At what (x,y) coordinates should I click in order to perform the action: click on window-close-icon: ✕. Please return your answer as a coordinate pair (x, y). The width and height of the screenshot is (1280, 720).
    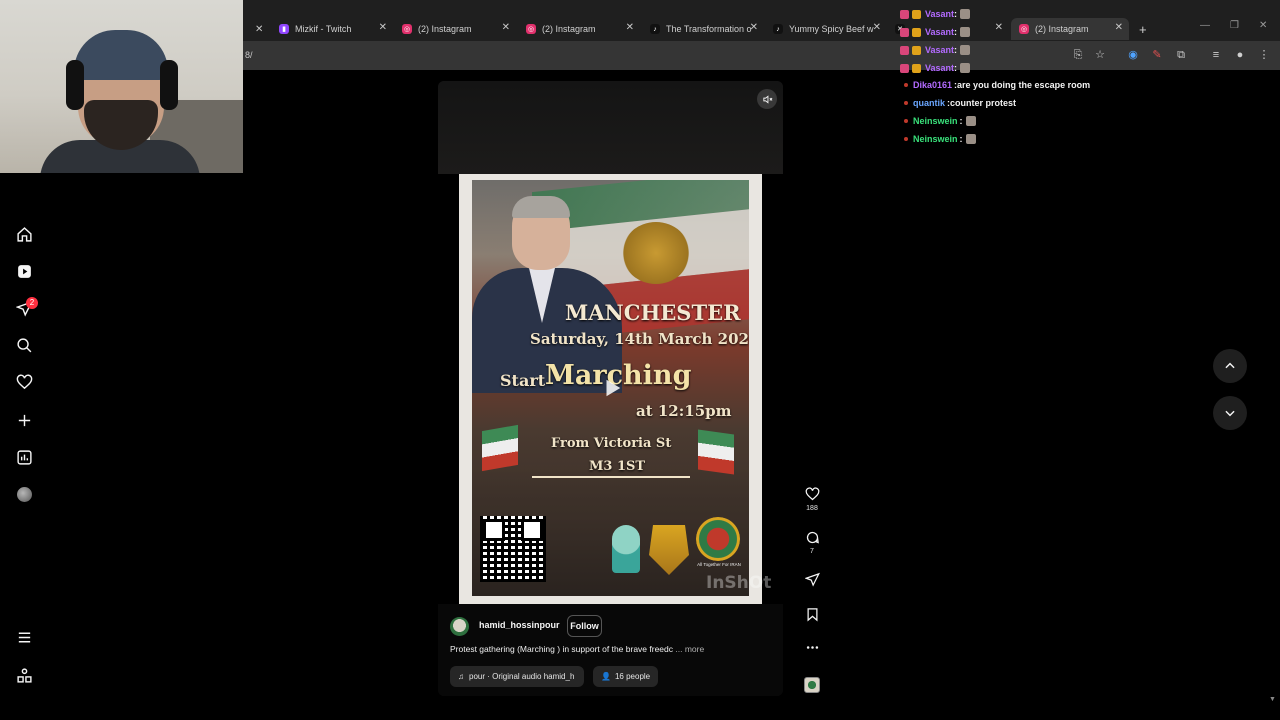
    Looking at the image, I should click on (1263, 25).